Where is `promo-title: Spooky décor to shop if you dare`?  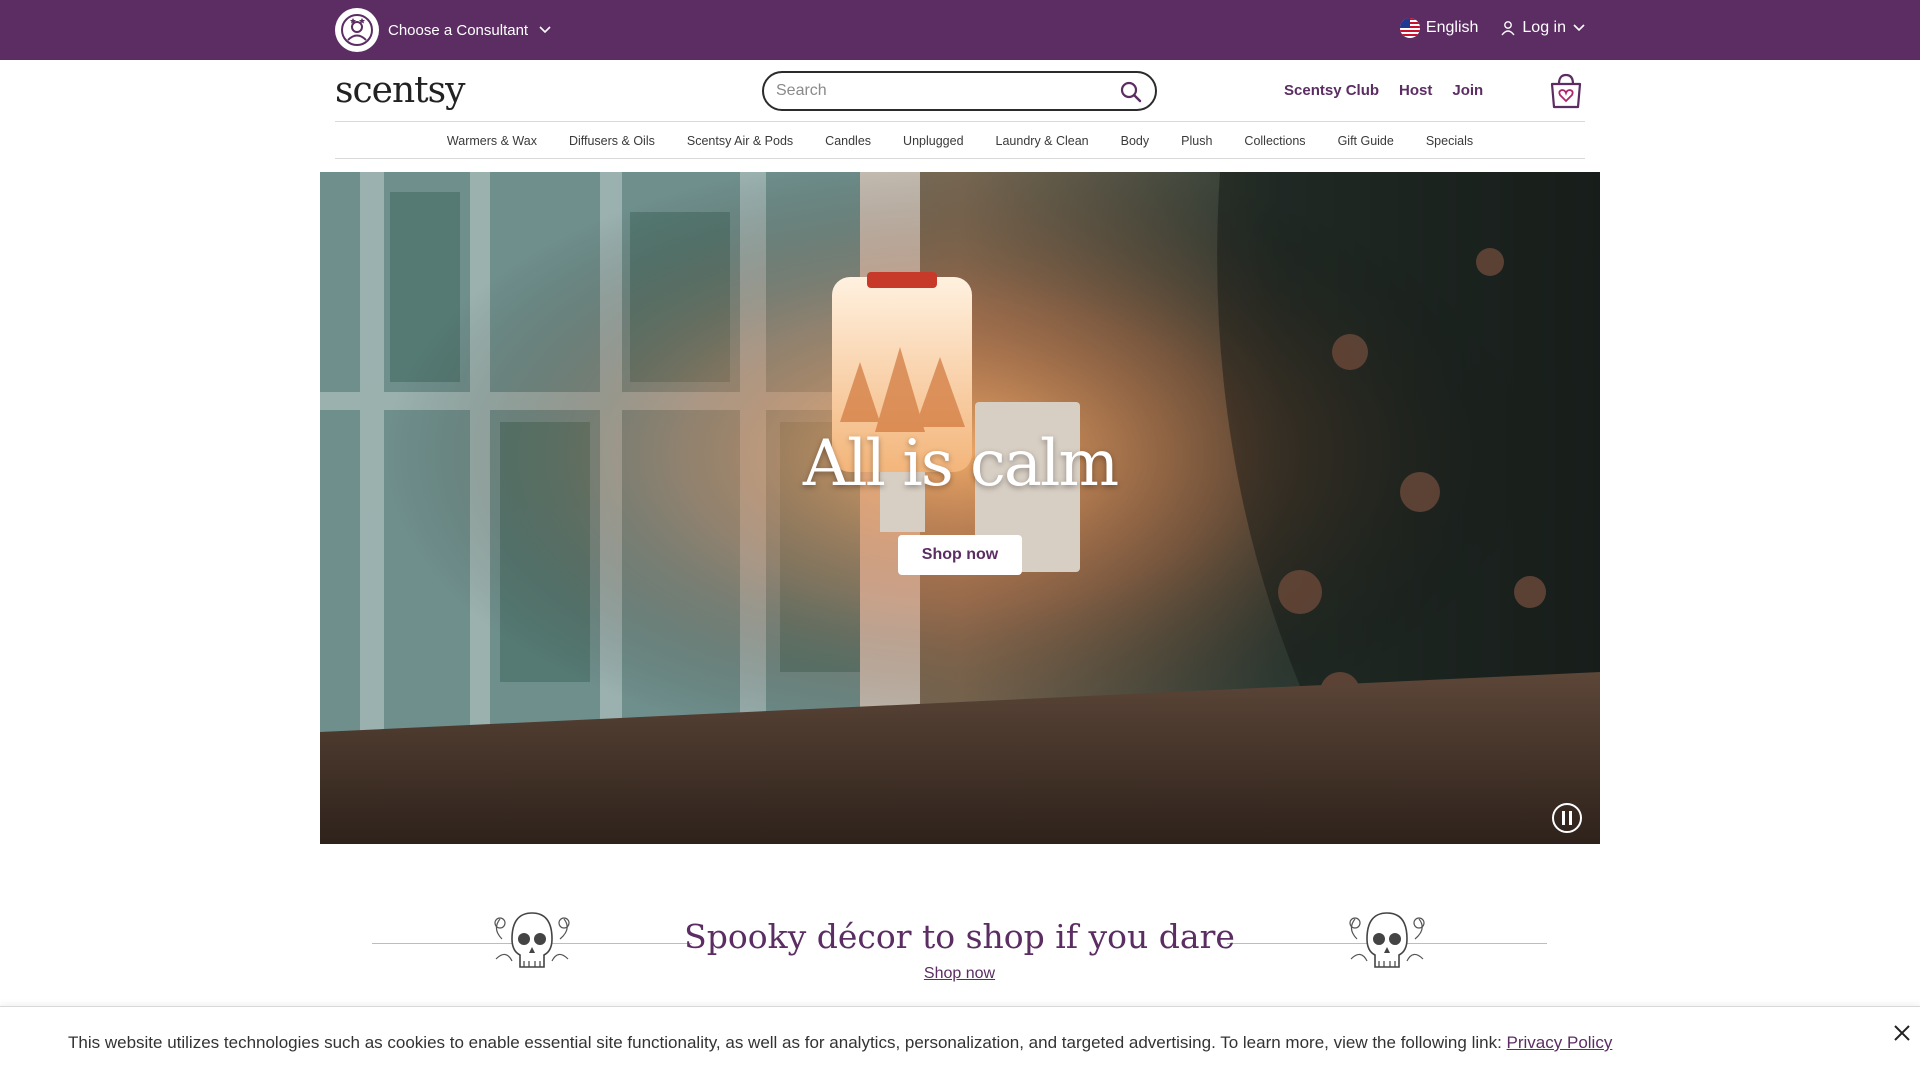 promo-title: Spooky décor to shop if you dare is located at coordinates (959, 936).